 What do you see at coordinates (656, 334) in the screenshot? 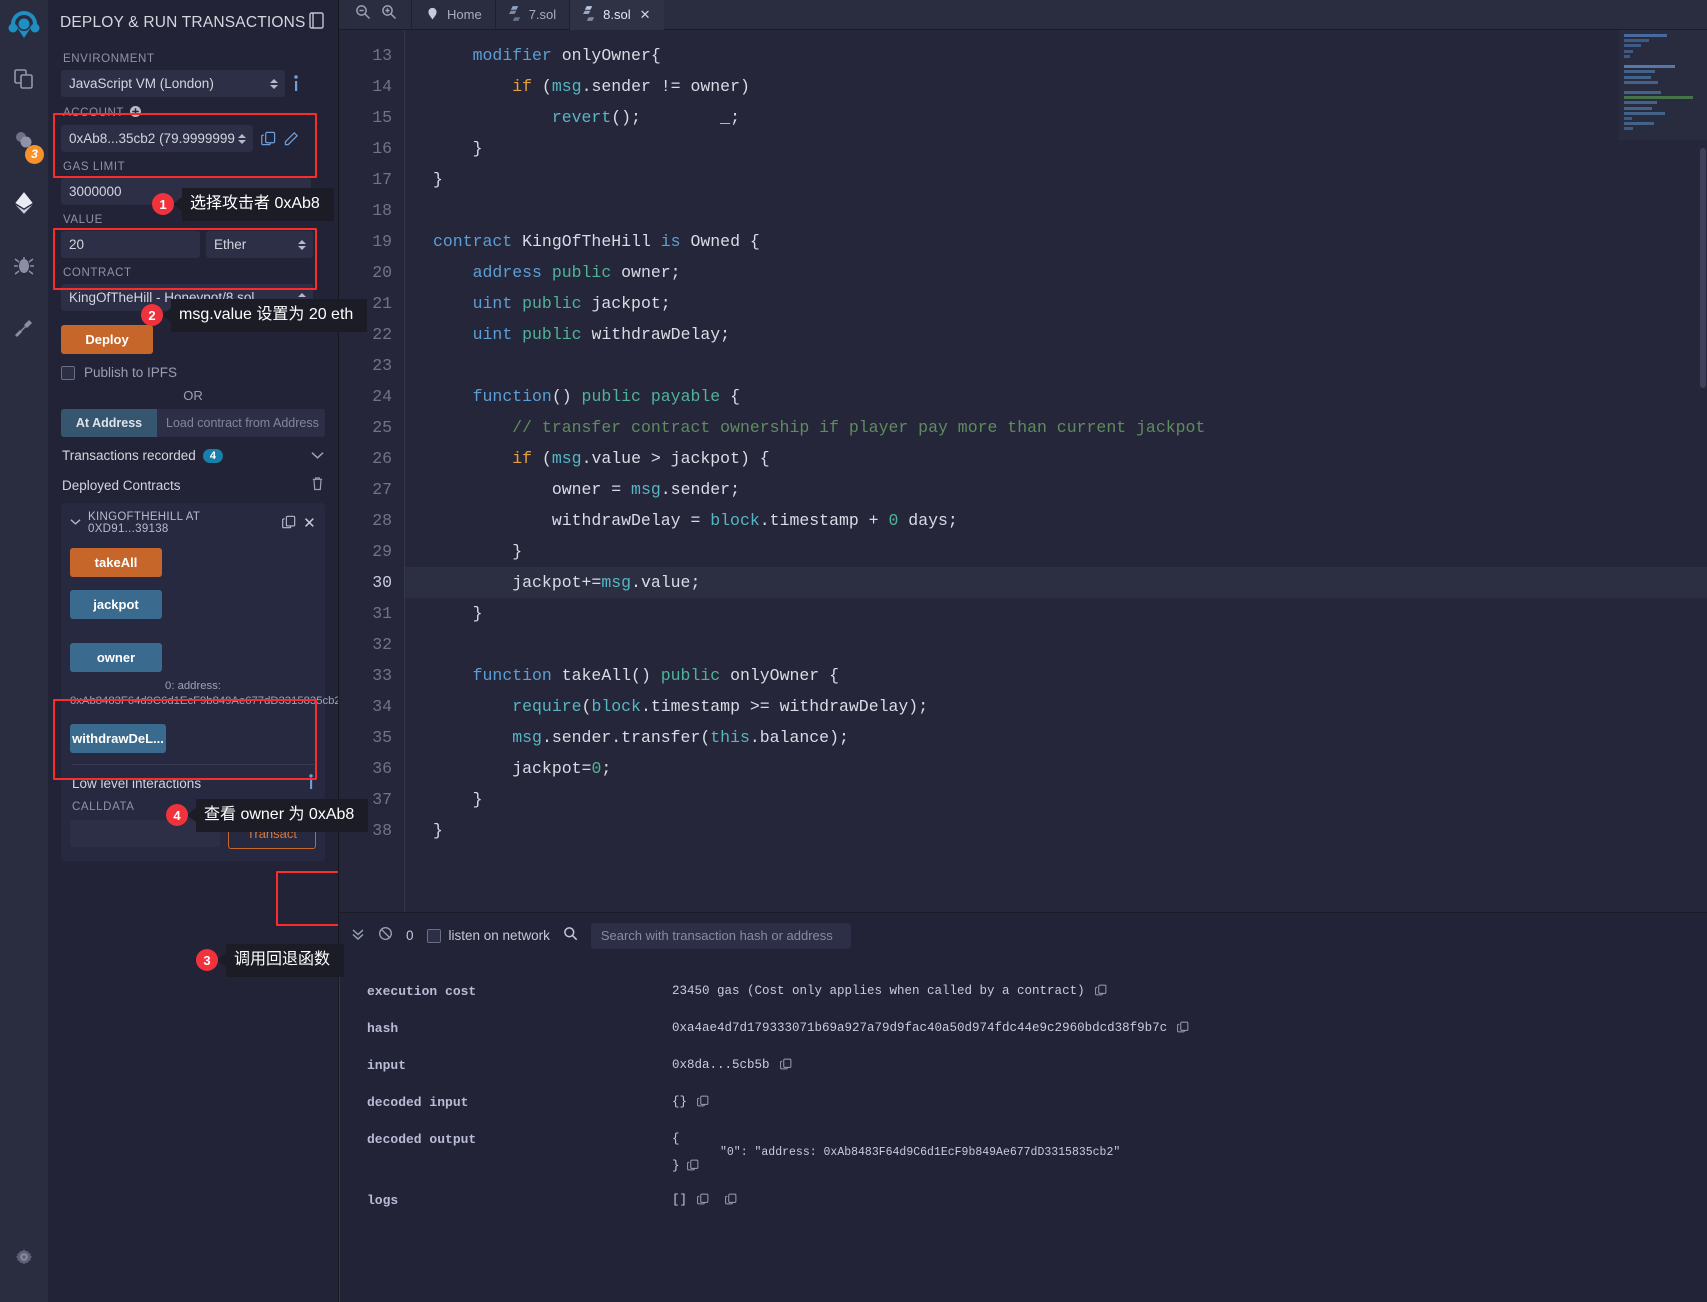
I see `code-token: withdrawDelay;` at bounding box center [656, 334].